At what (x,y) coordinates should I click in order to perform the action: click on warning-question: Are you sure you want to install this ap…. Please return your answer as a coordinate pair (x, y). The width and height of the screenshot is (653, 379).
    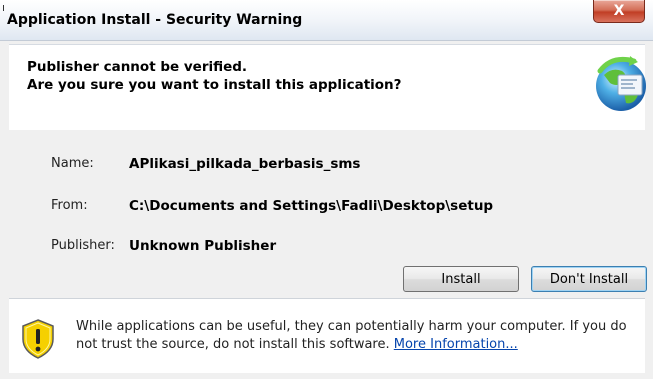
    Looking at the image, I should click on (214, 85).